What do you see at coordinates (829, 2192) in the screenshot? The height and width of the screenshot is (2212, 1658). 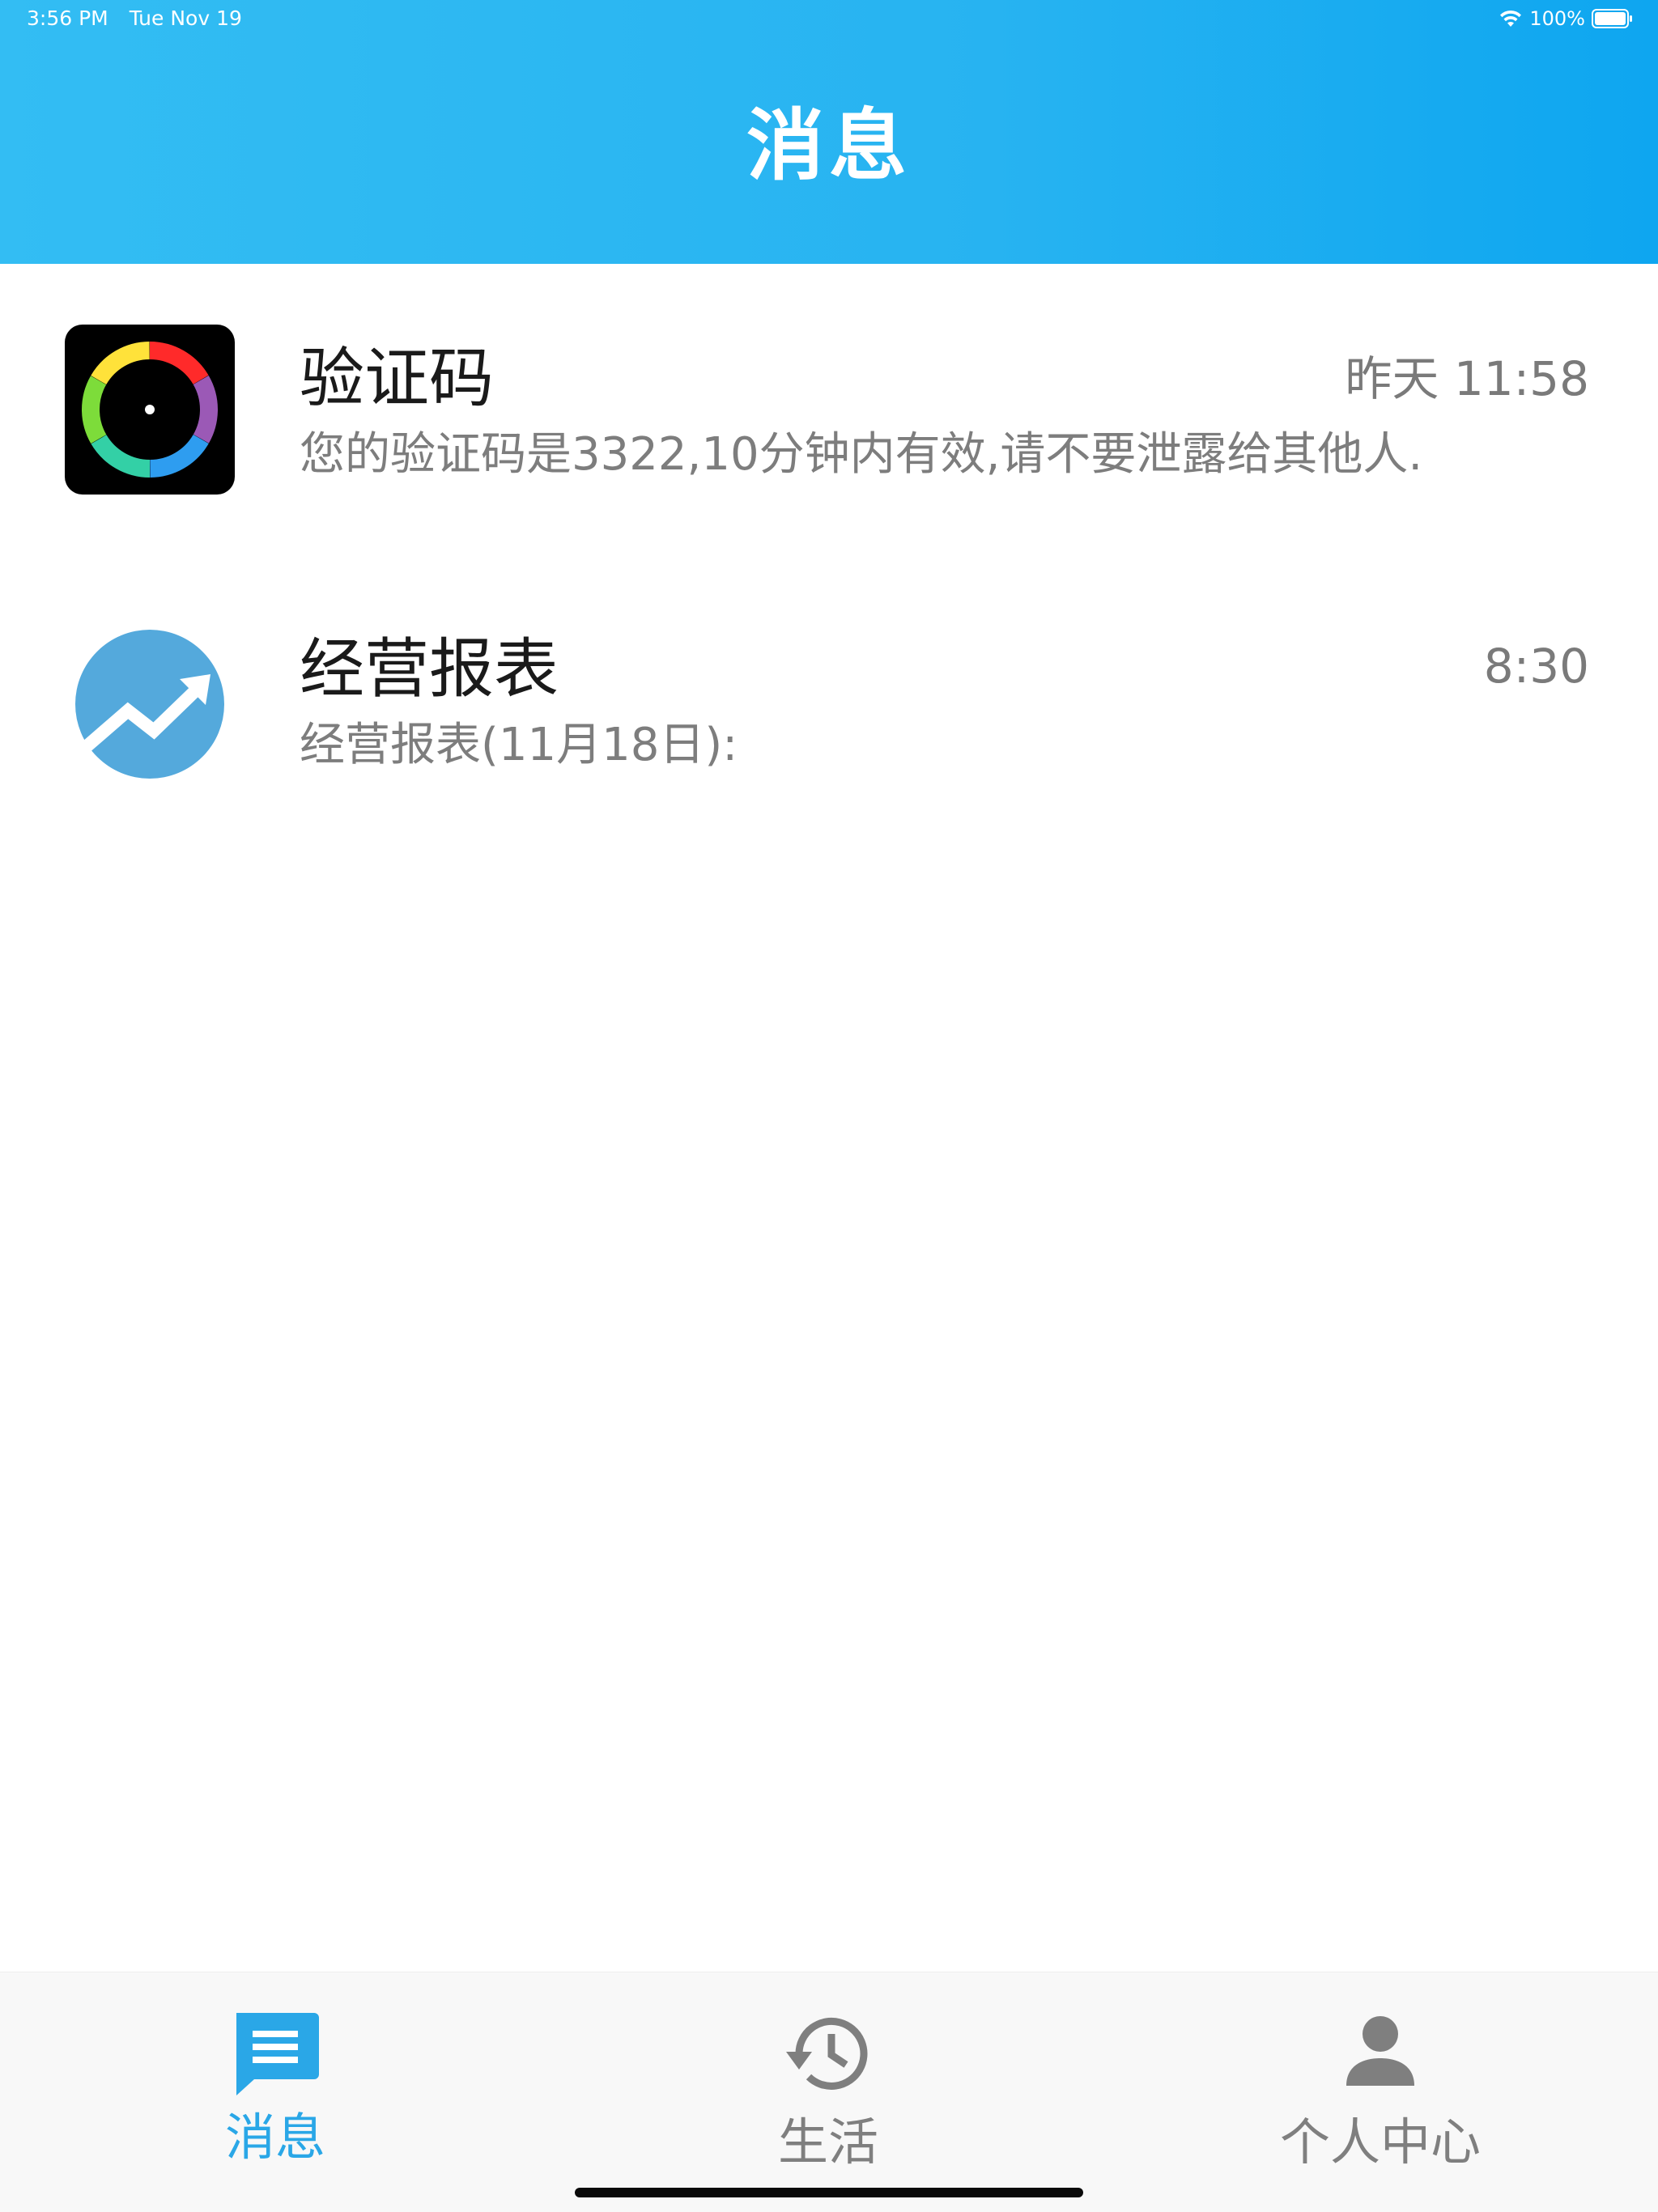 I see `home-indicator` at bounding box center [829, 2192].